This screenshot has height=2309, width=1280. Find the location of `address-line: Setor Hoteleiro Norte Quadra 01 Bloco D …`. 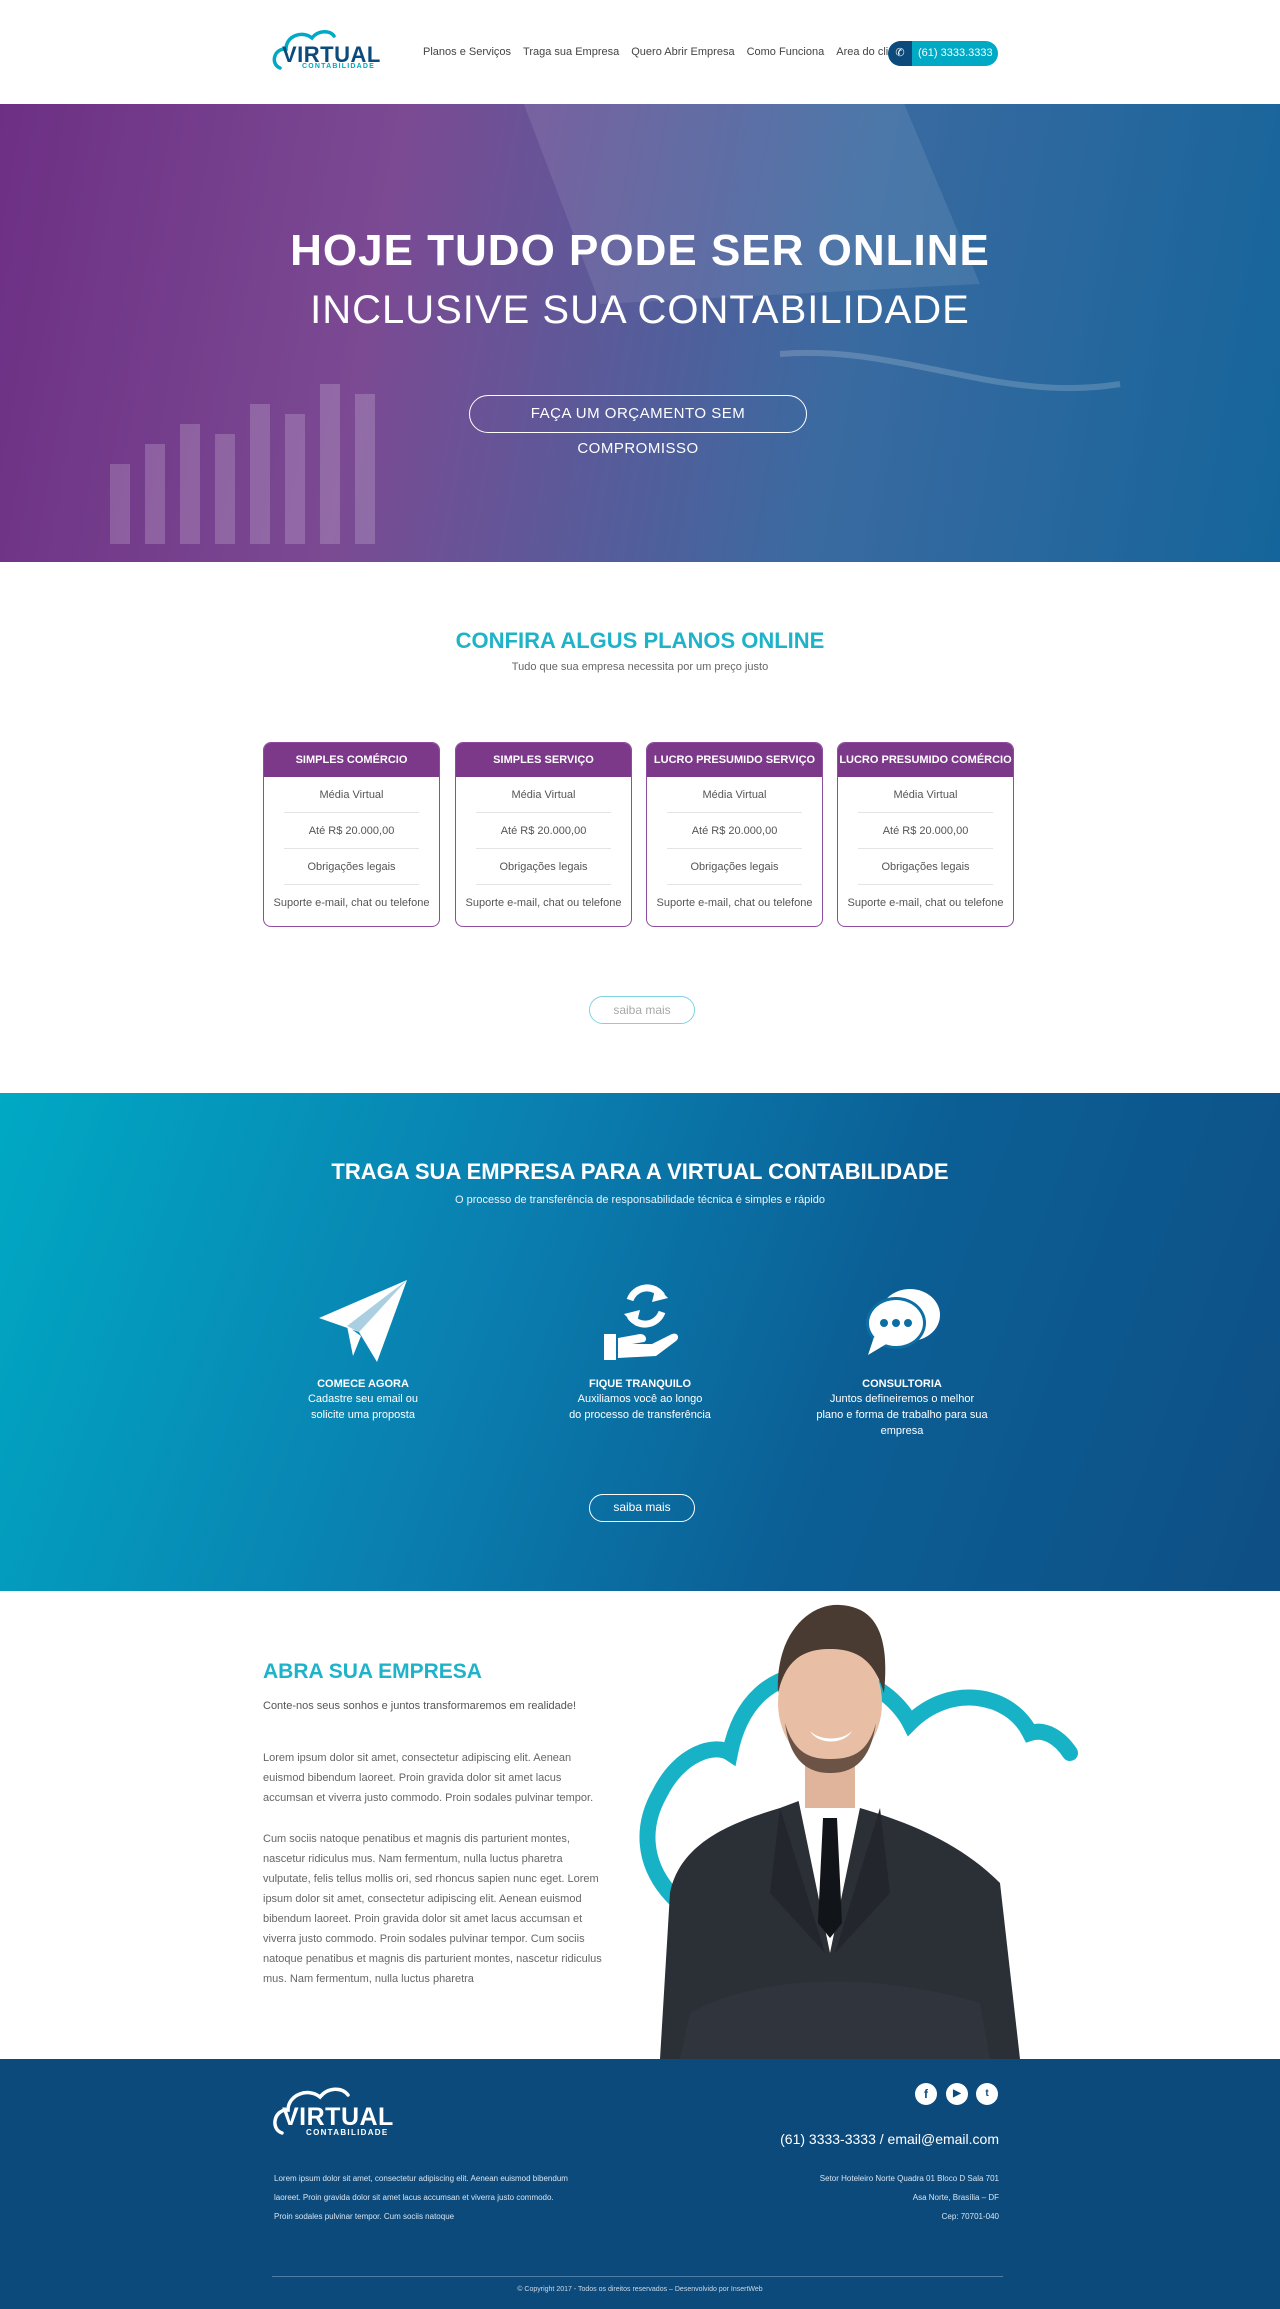

address-line: Setor Hoteleiro Norte Quadra 01 Bloco D … is located at coordinates (909, 2178).